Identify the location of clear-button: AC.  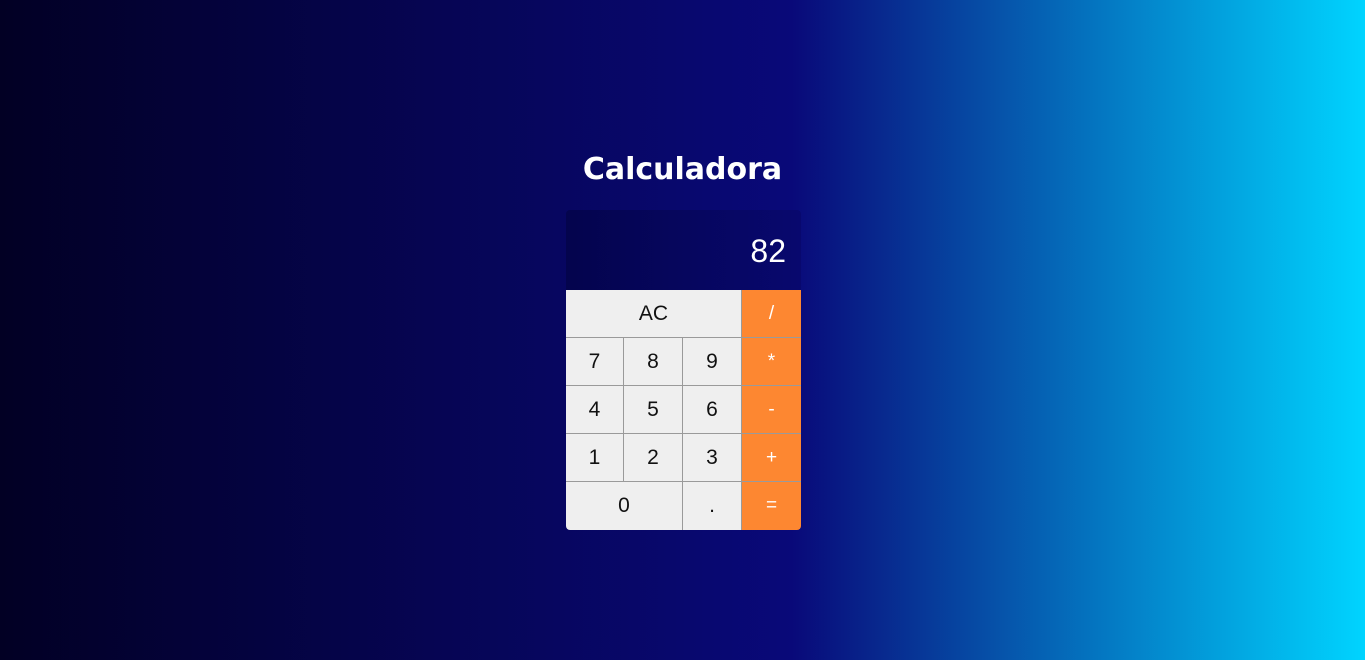
(654, 314).